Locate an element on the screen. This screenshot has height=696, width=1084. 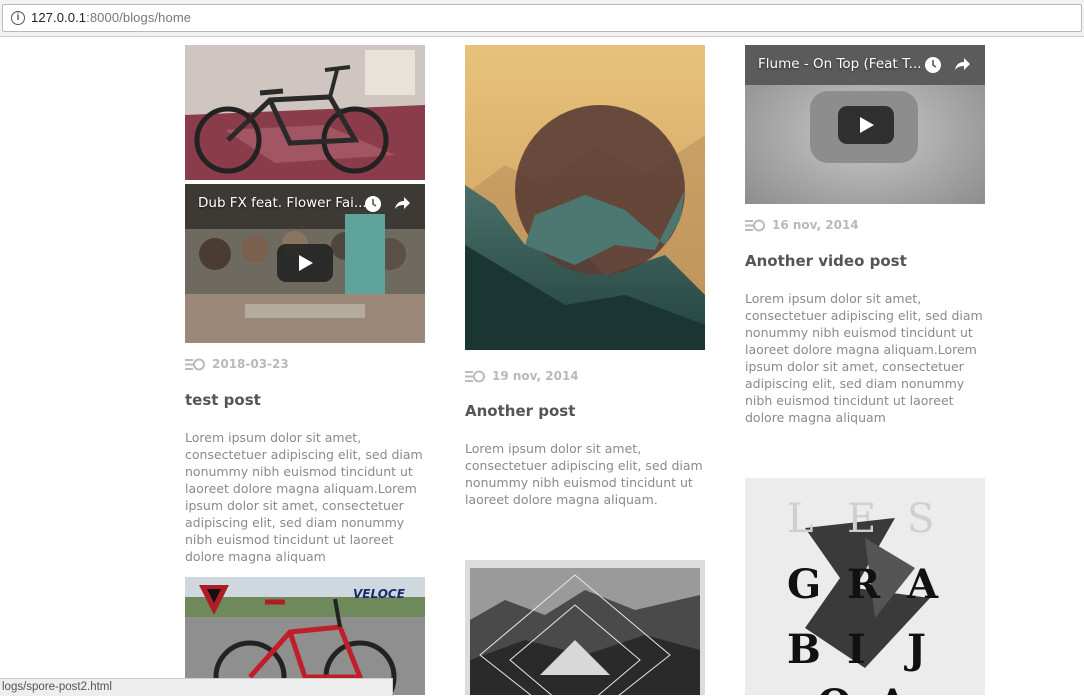
date-text: 2018-03-23 is located at coordinates (250, 364).